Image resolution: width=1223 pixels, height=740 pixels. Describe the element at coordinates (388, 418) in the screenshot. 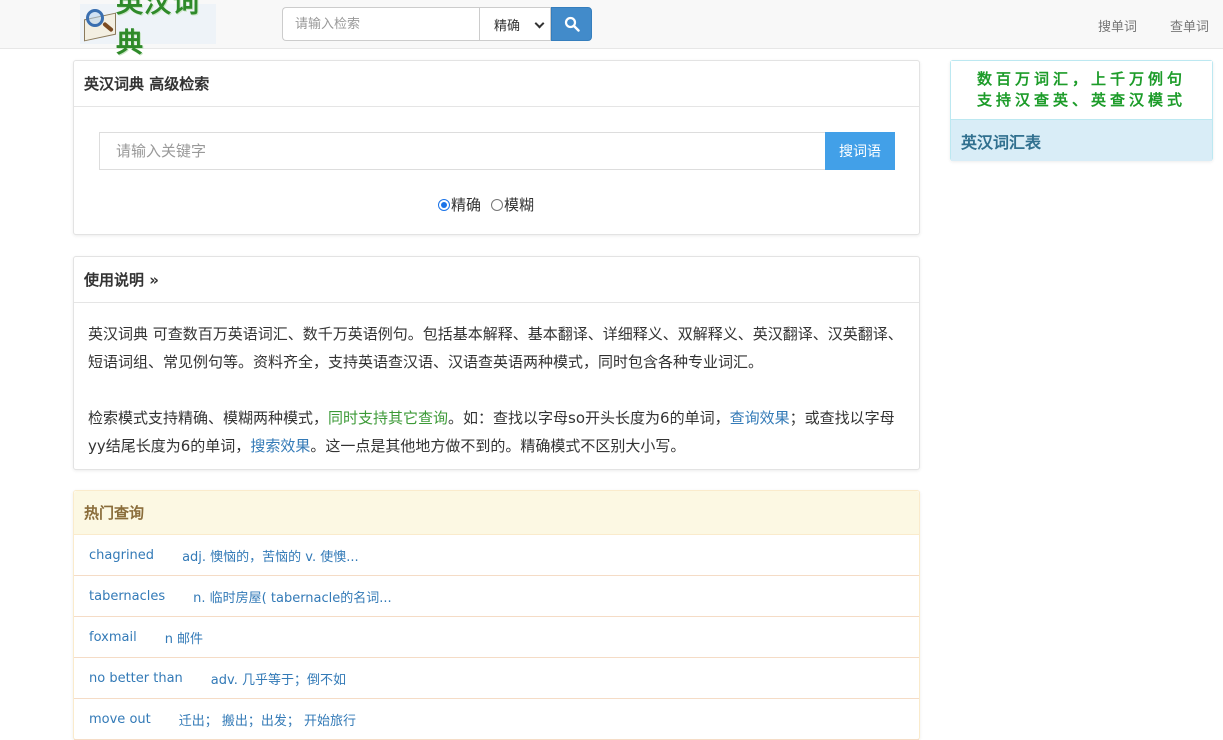

I see `other-queries-text: 同时支持其它查询` at that location.